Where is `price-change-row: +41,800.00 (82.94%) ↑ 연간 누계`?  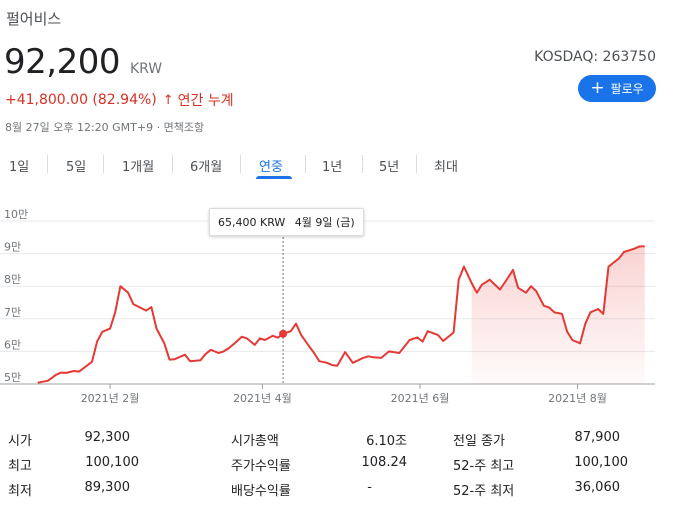 price-change-row: +41,800.00 (82.94%) ↑ 연간 누계 is located at coordinates (119, 100).